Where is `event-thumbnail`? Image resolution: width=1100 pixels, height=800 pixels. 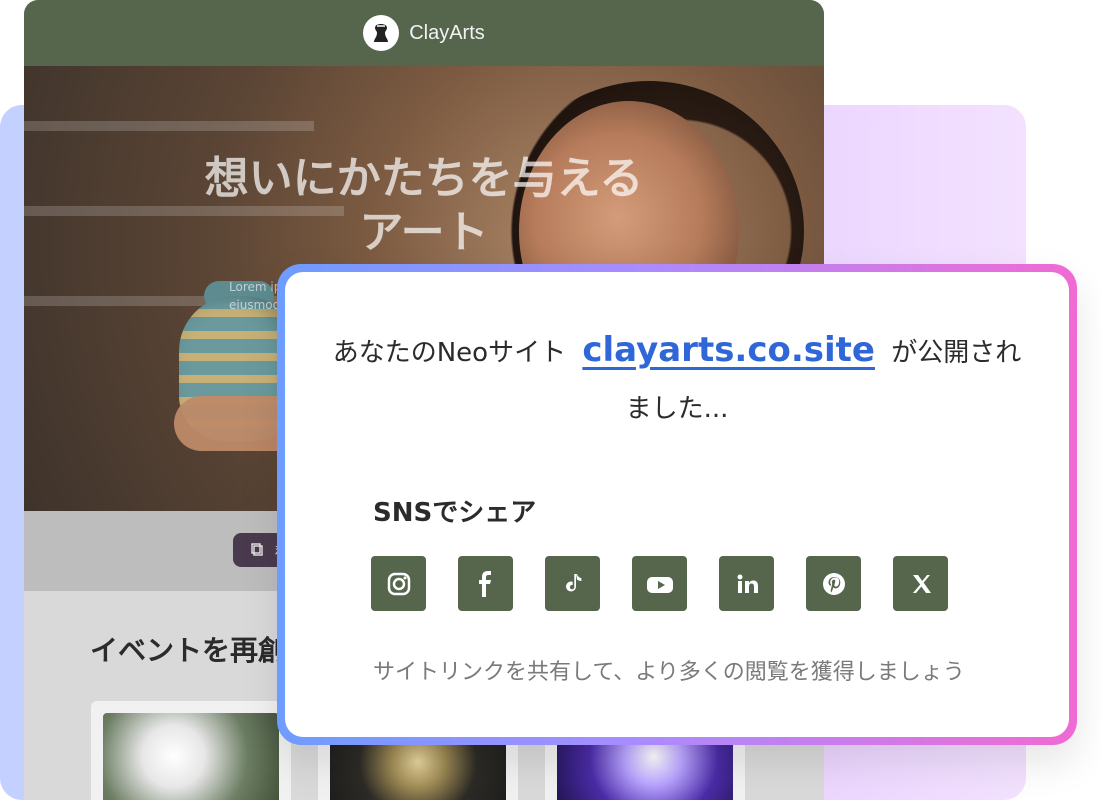 event-thumbnail is located at coordinates (191, 750).